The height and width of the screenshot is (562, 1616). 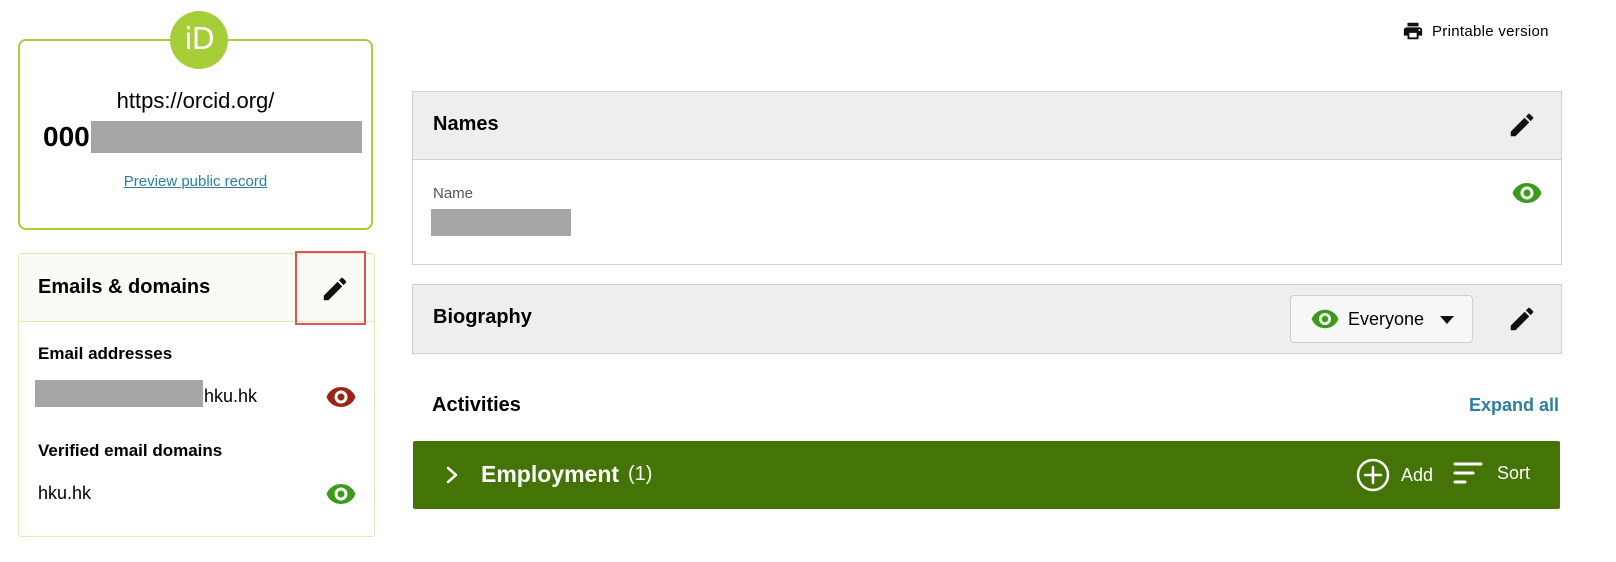 I want to click on employment-title: Employment, so click(x=550, y=474).